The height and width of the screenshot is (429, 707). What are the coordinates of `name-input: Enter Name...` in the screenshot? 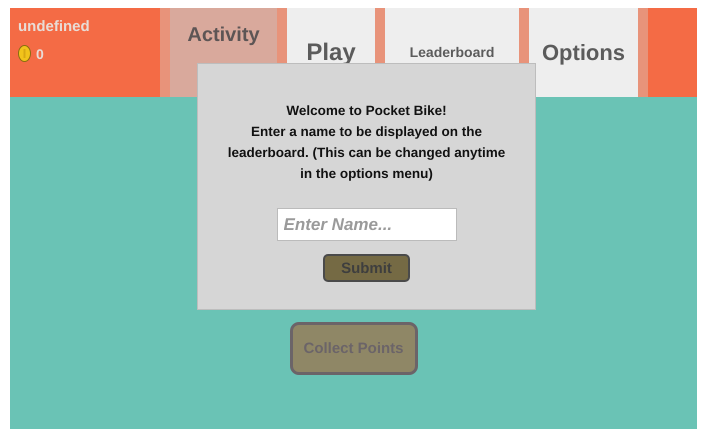 It's located at (366, 224).